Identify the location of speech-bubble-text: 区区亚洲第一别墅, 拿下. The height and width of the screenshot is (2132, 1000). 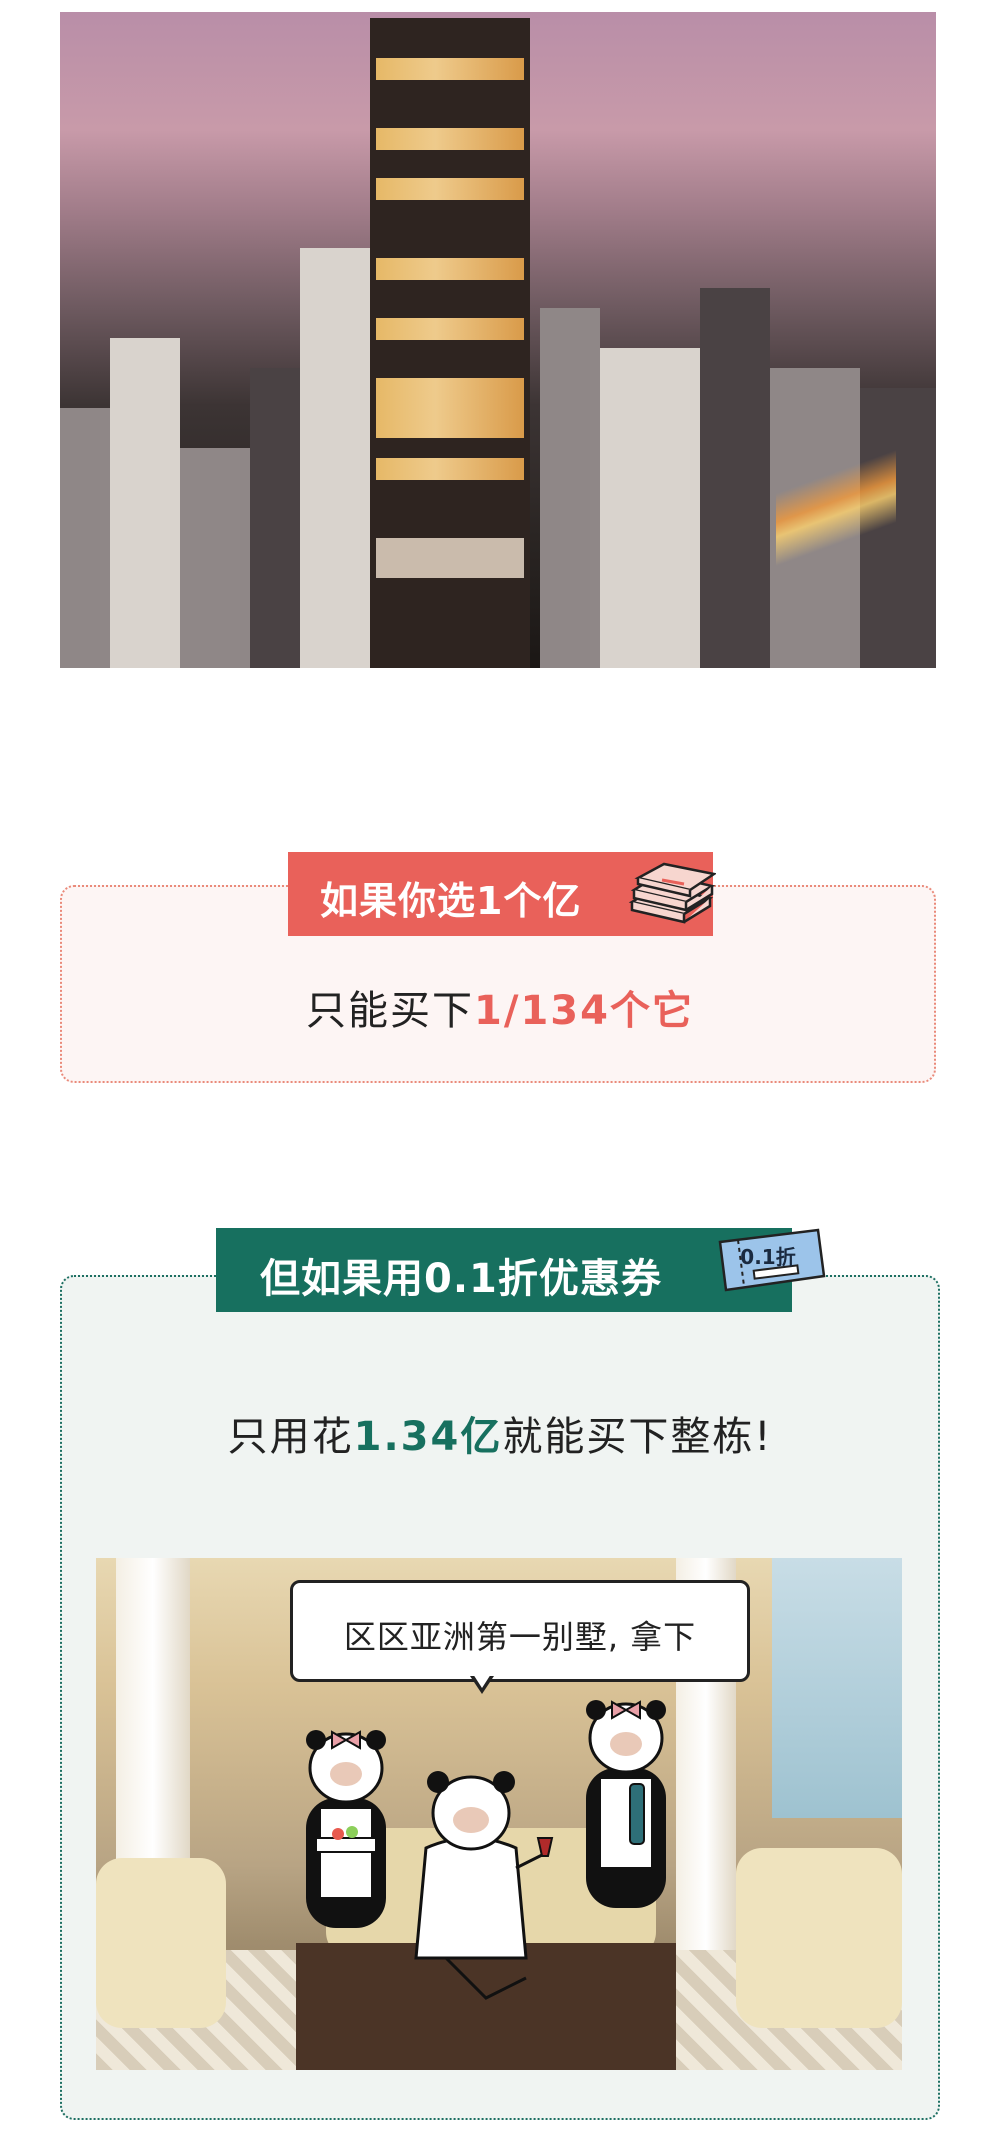
(520, 1637).